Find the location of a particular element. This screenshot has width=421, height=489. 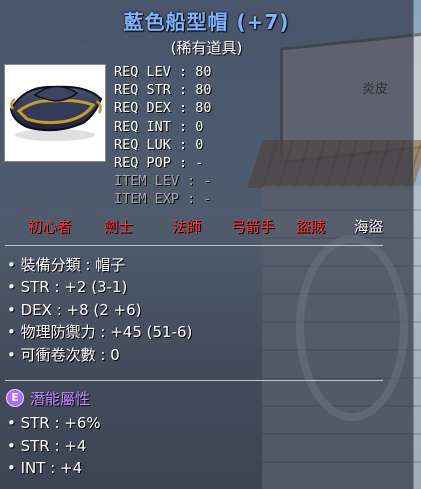

req-row-str: REQ STR : 80 is located at coordinates (163, 90).